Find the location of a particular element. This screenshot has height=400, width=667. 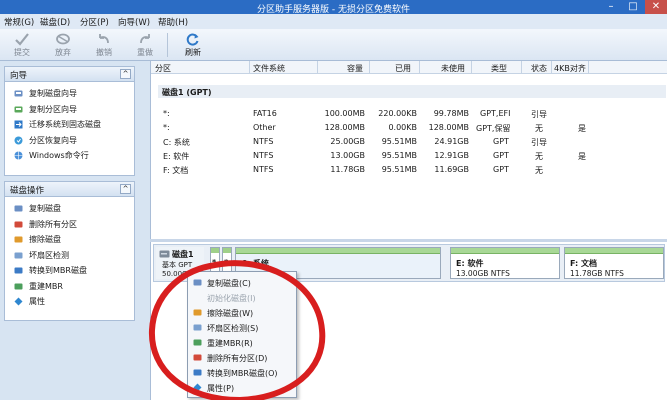

close-button: ✕ is located at coordinates (656, 7).